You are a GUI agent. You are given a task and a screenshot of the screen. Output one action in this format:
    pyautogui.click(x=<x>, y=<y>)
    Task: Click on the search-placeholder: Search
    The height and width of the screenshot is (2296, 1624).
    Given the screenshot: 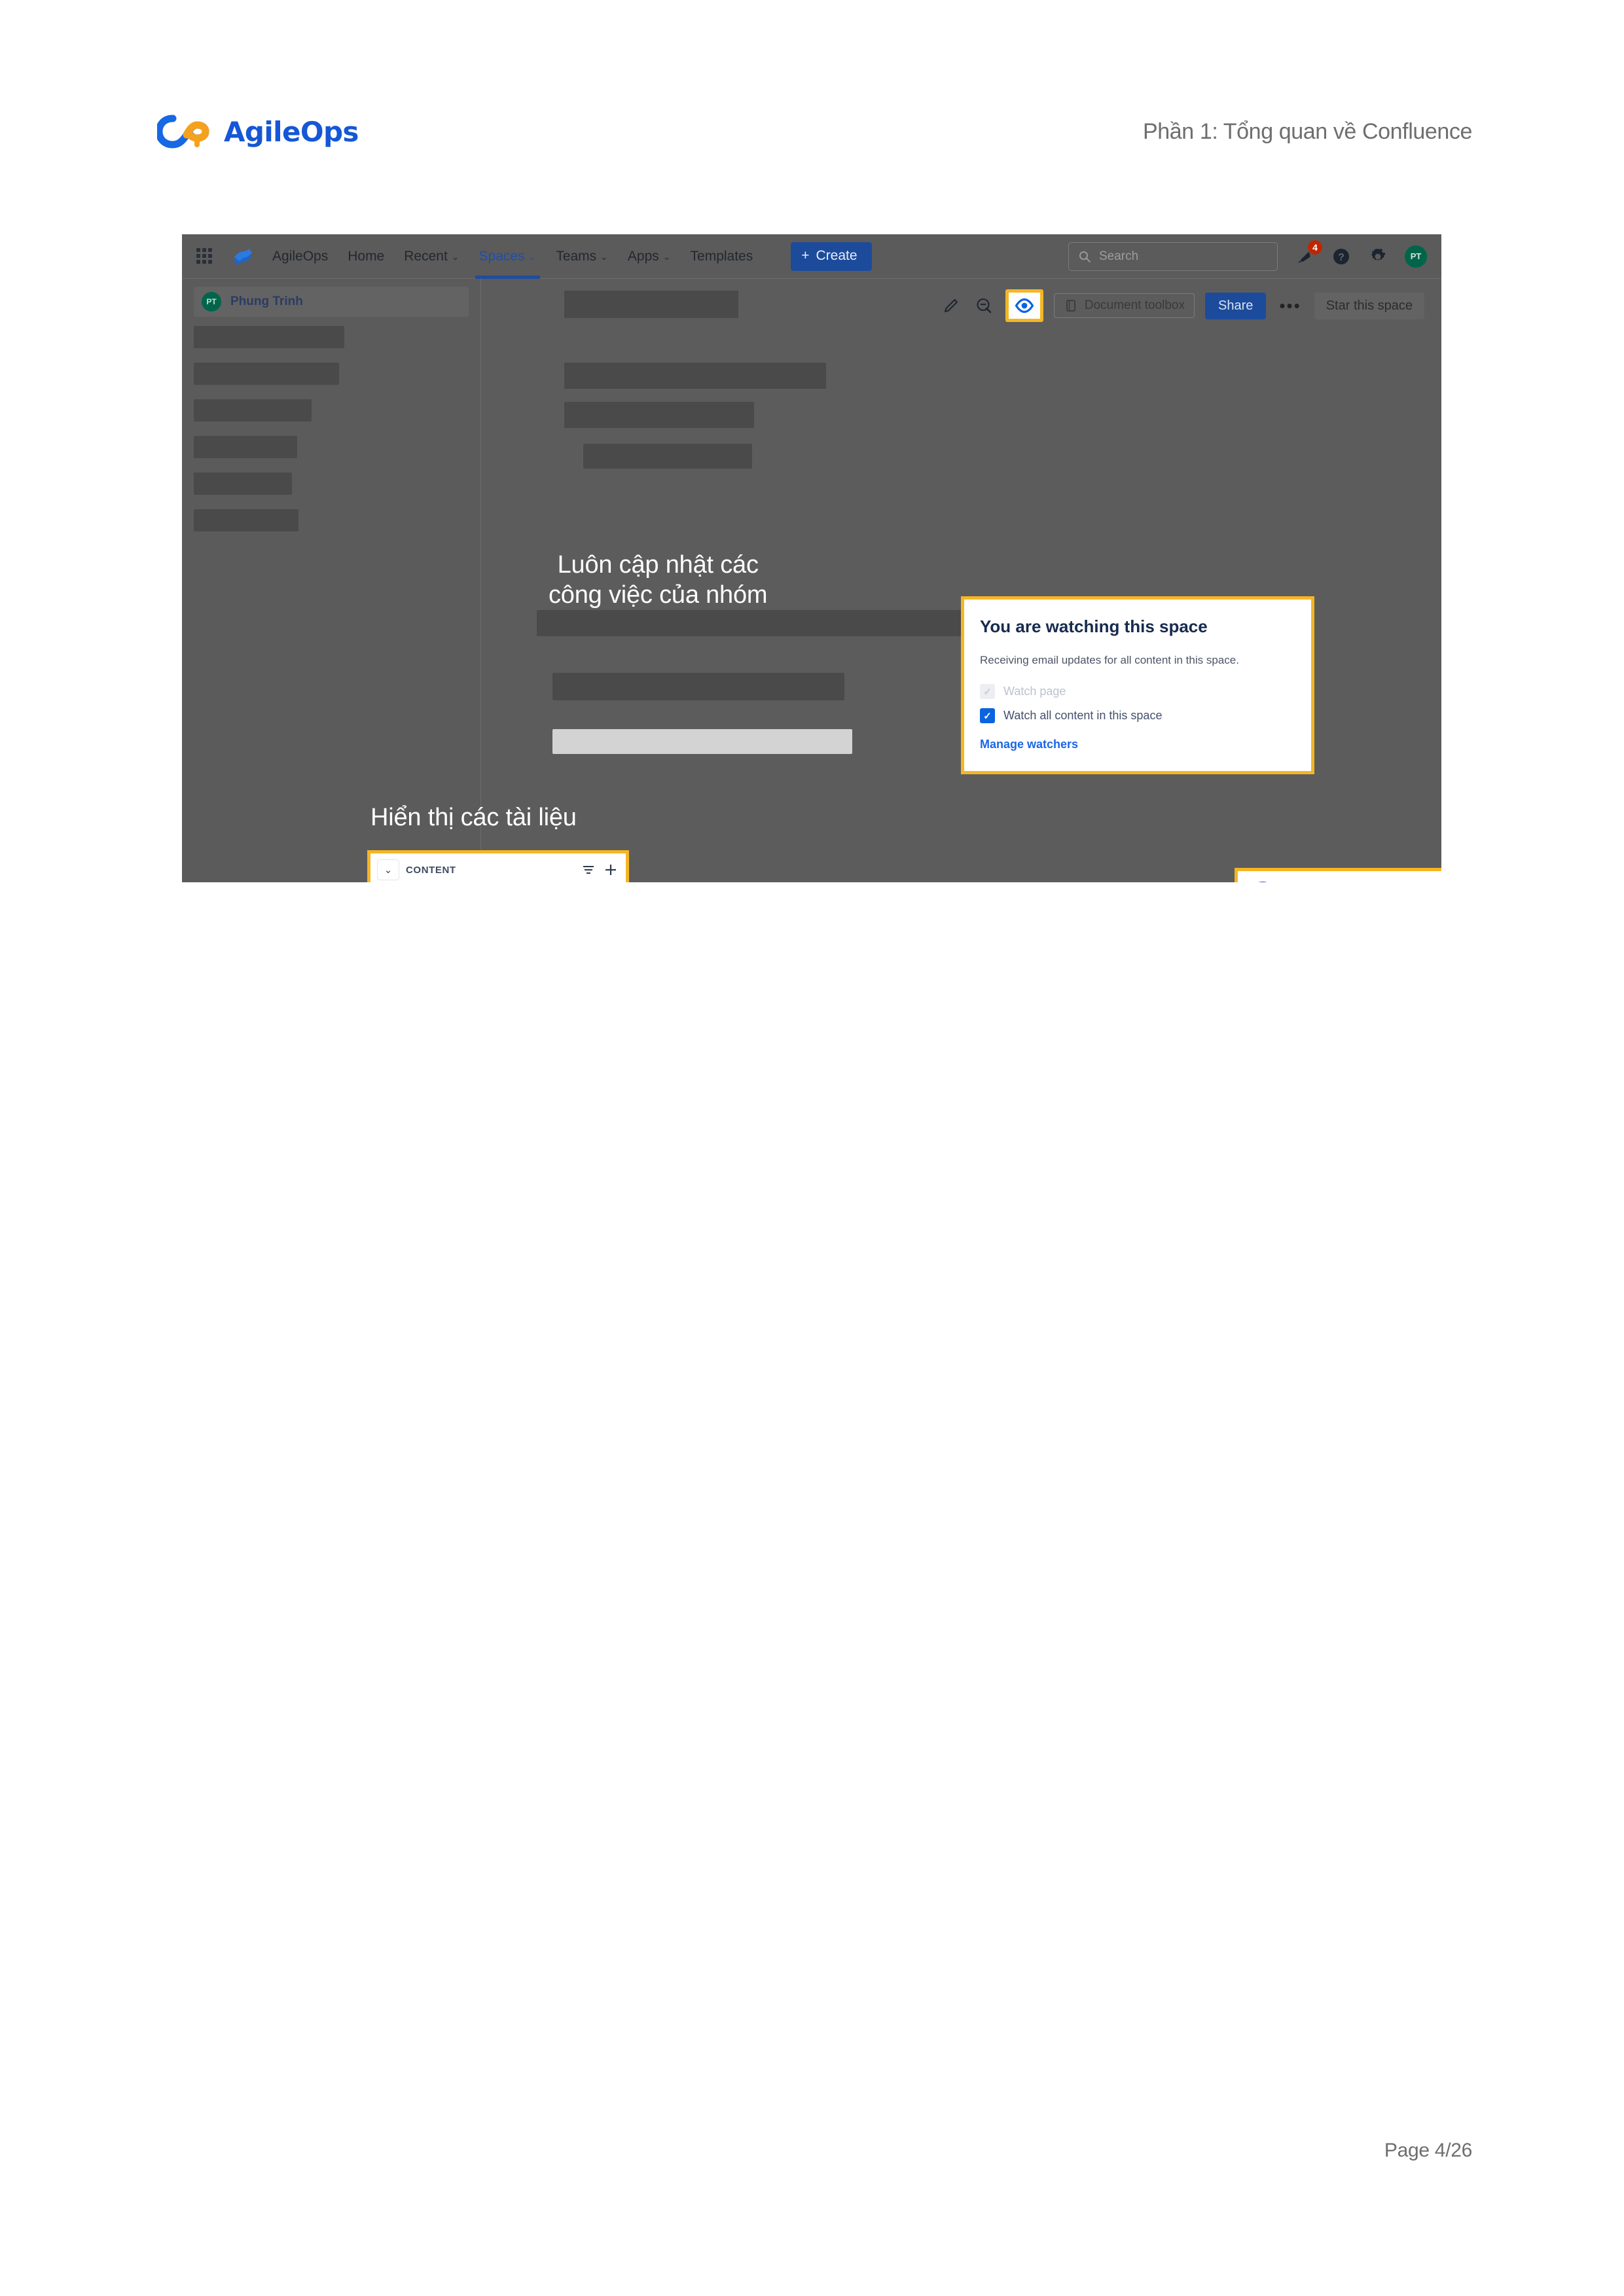 What is the action you would take?
    pyautogui.click(x=1119, y=256)
    